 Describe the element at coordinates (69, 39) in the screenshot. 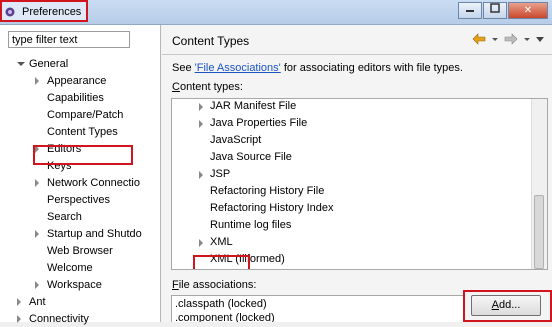

I see `filter-input` at that location.